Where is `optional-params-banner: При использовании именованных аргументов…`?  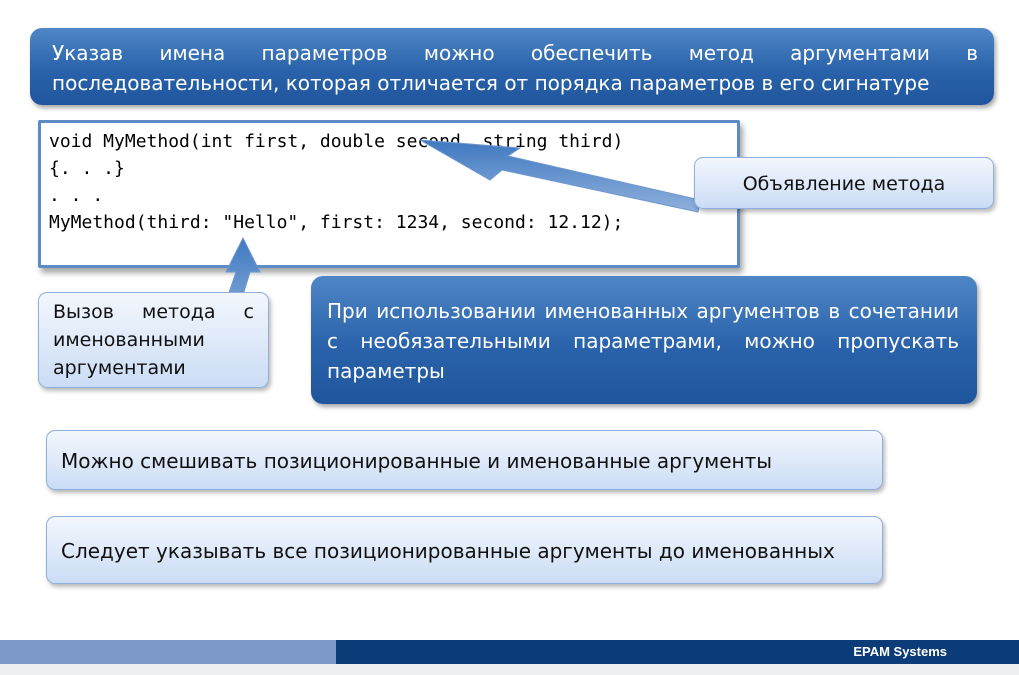 optional-params-banner: При использовании именованных аргументов… is located at coordinates (644, 340).